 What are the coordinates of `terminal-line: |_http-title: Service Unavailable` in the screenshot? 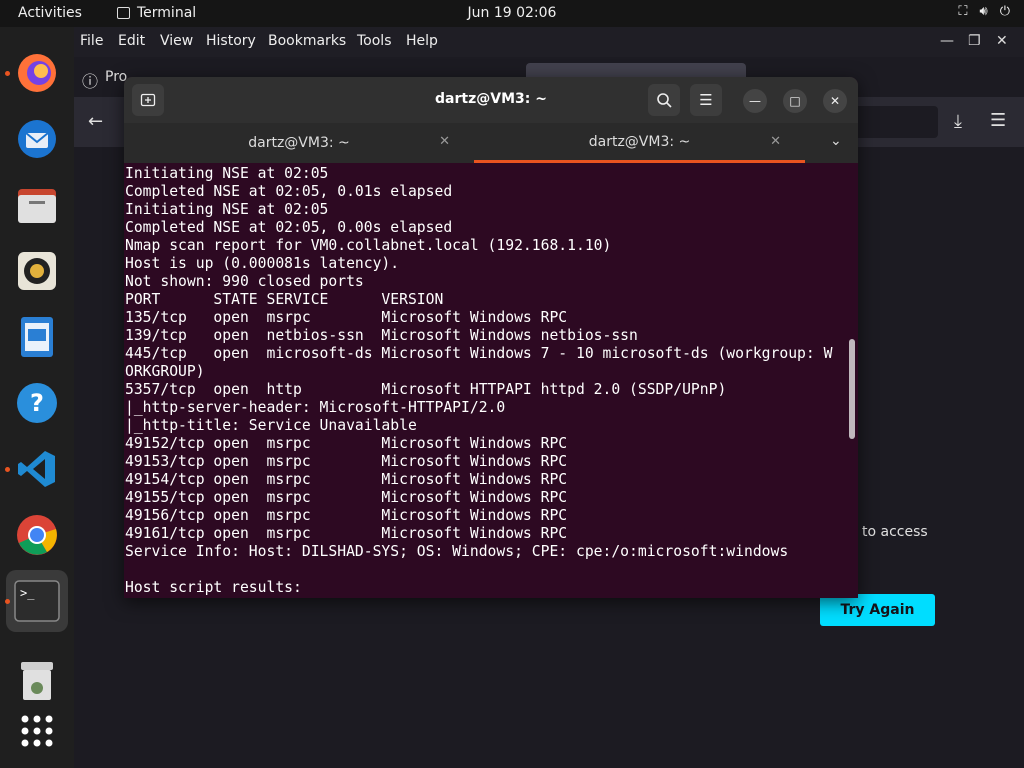 It's located at (271, 425).